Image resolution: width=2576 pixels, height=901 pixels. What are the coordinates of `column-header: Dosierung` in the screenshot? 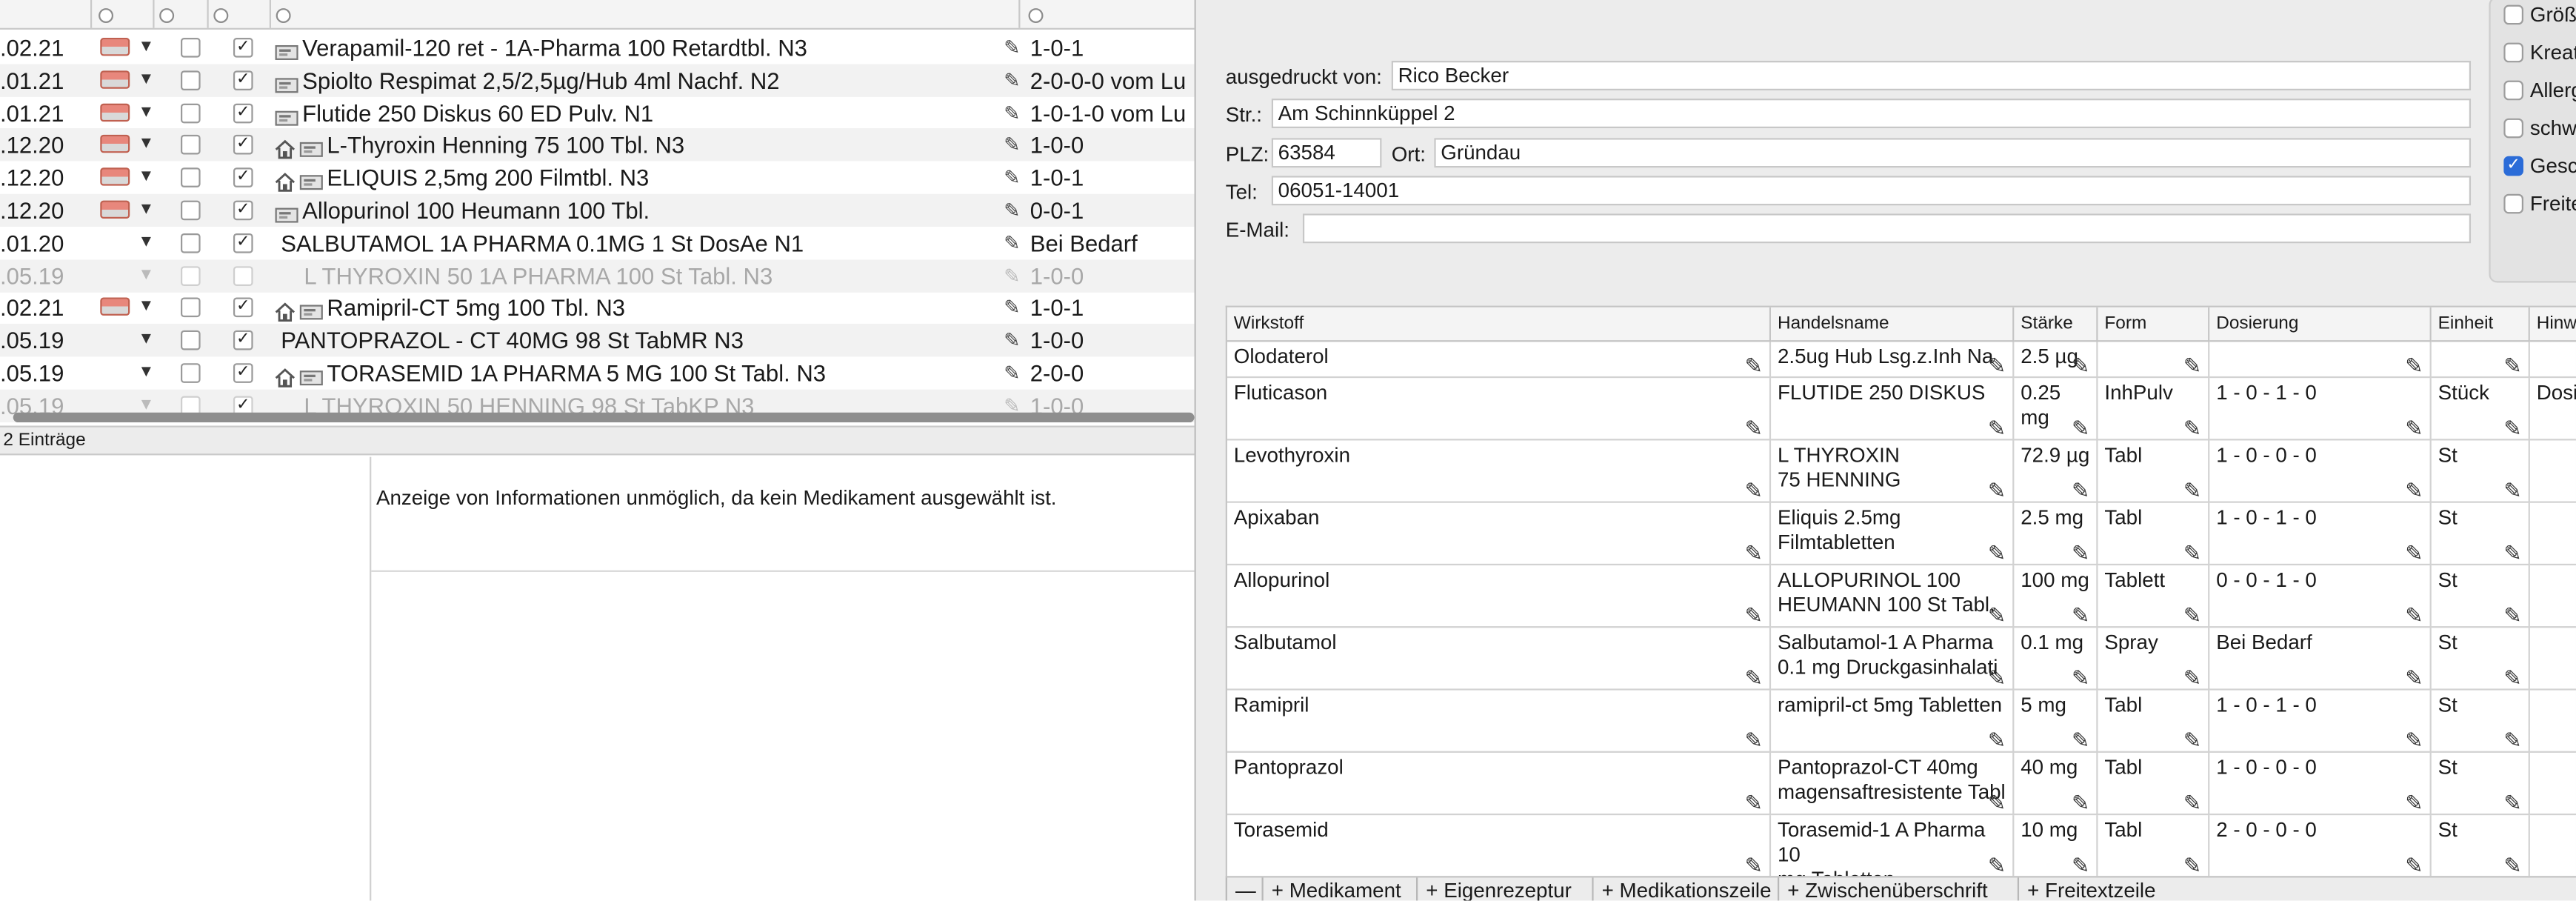 It's located at (2320, 324).